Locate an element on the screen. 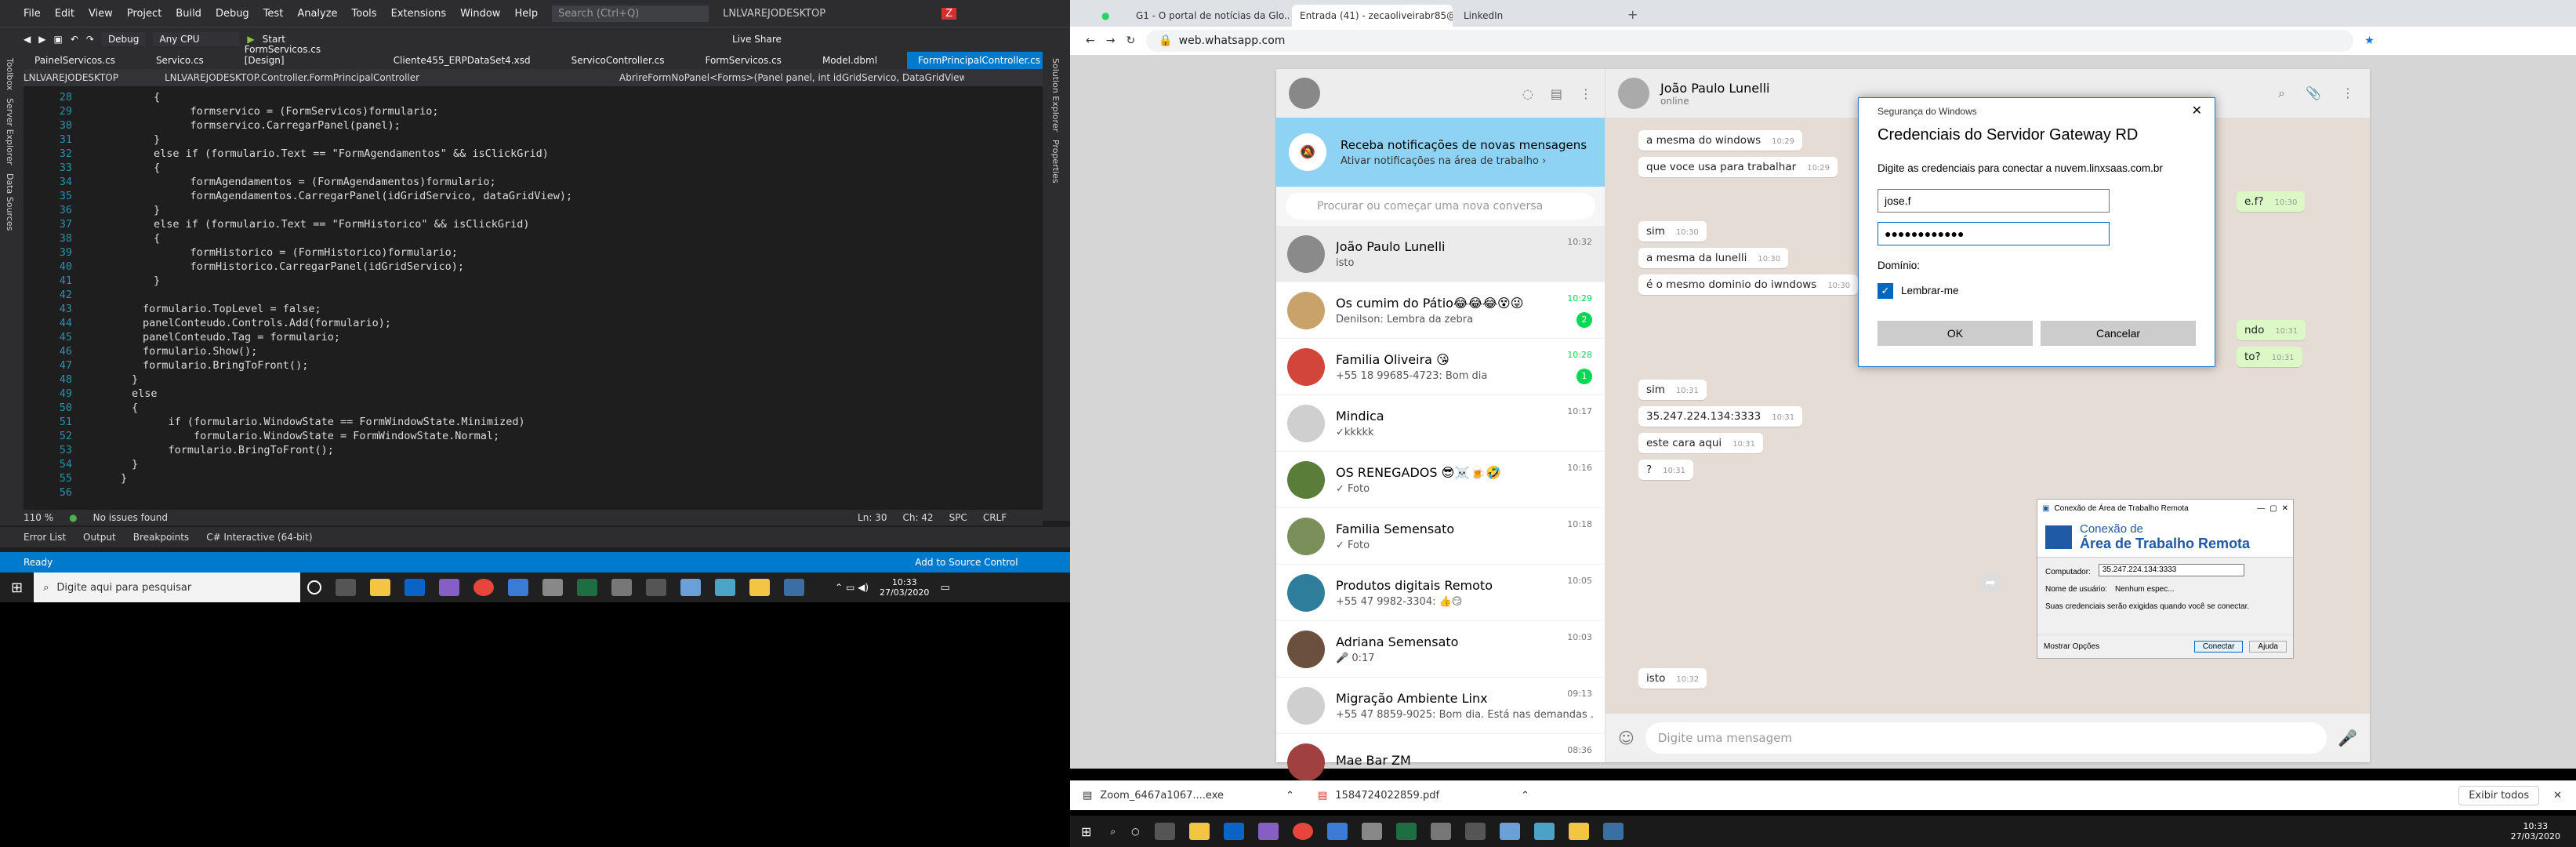  help-button: Ajuda is located at coordinates (2268, 647).